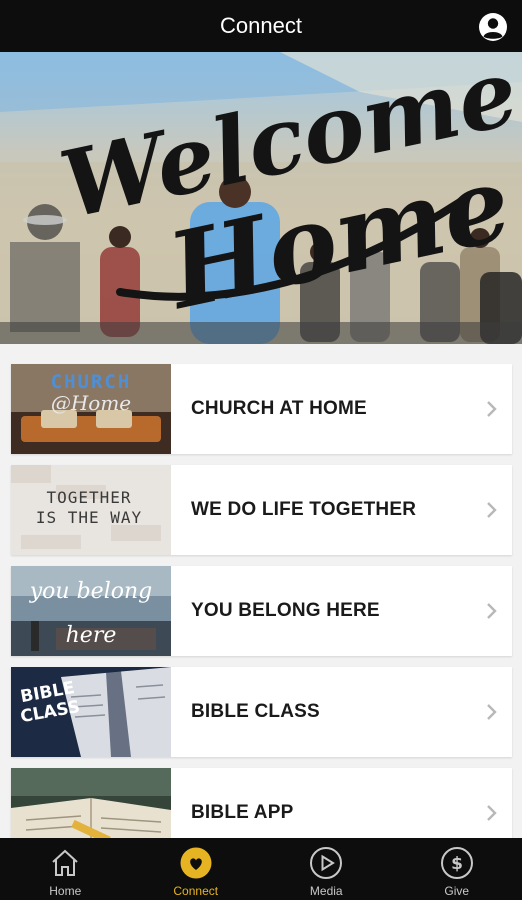 The width and height of the screenshot is (522, 900). Describe the element at coordinates (304, 509) in the screenshot. I see `item-label: WE DO LIFE TOGETHER` at that location.